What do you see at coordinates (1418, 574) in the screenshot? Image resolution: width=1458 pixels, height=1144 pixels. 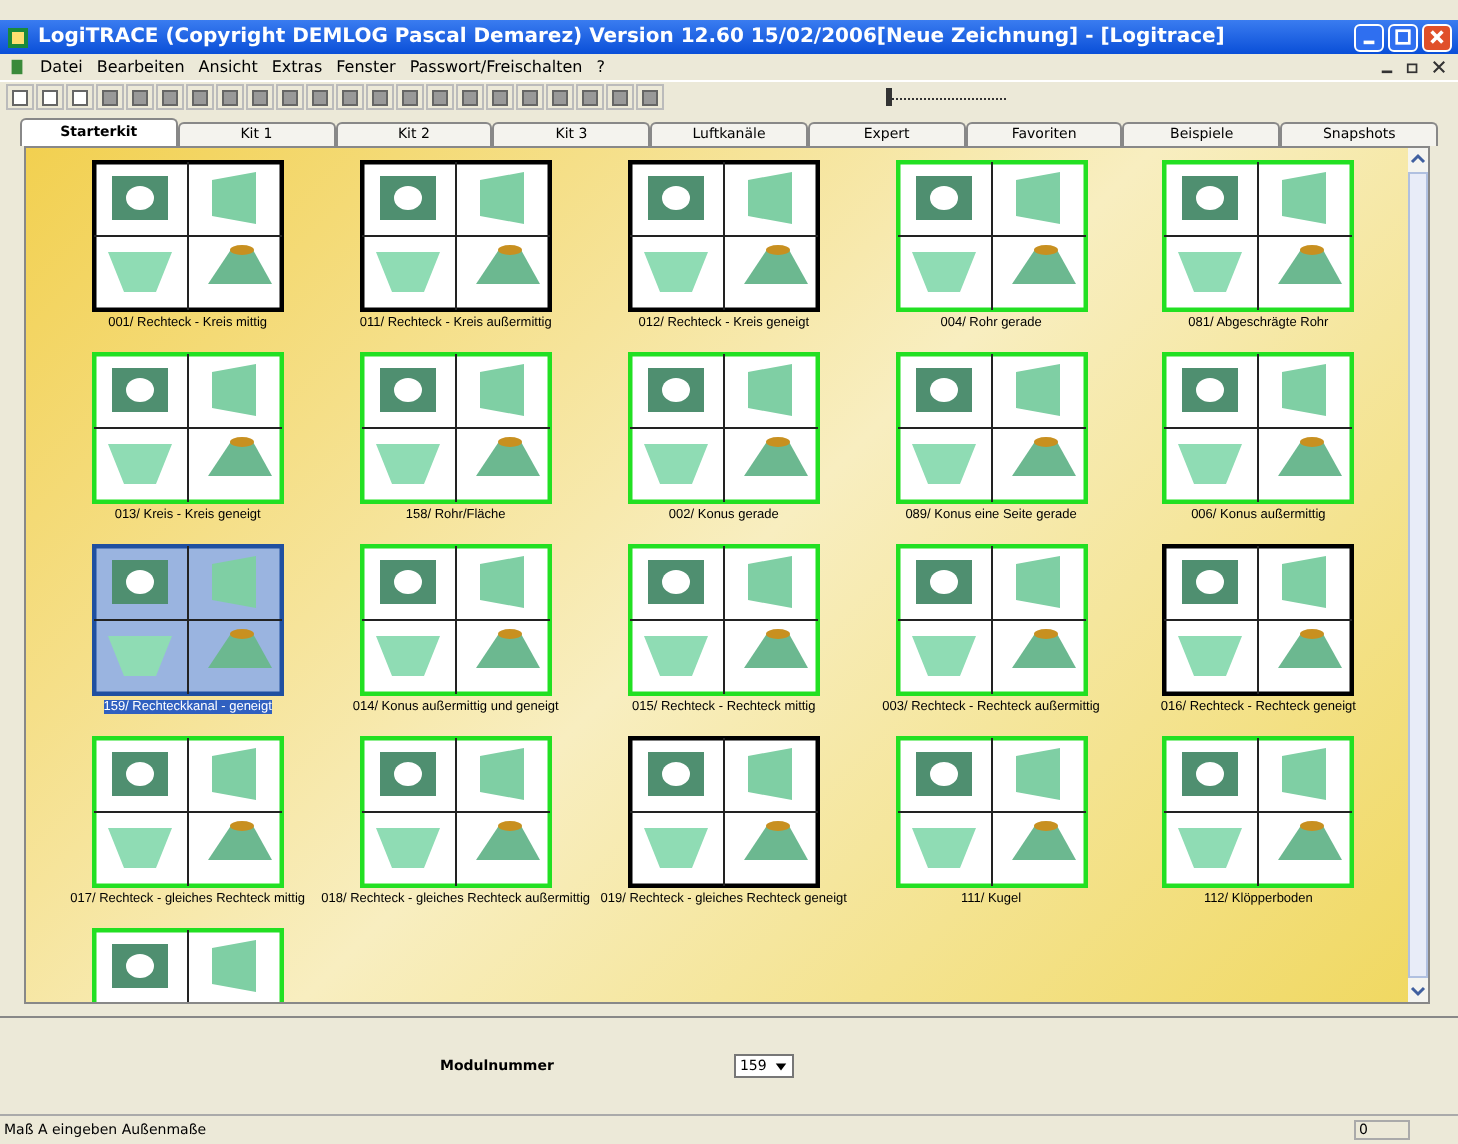 I see `vertical-scrollbar` at bounding box center [1418, 574].